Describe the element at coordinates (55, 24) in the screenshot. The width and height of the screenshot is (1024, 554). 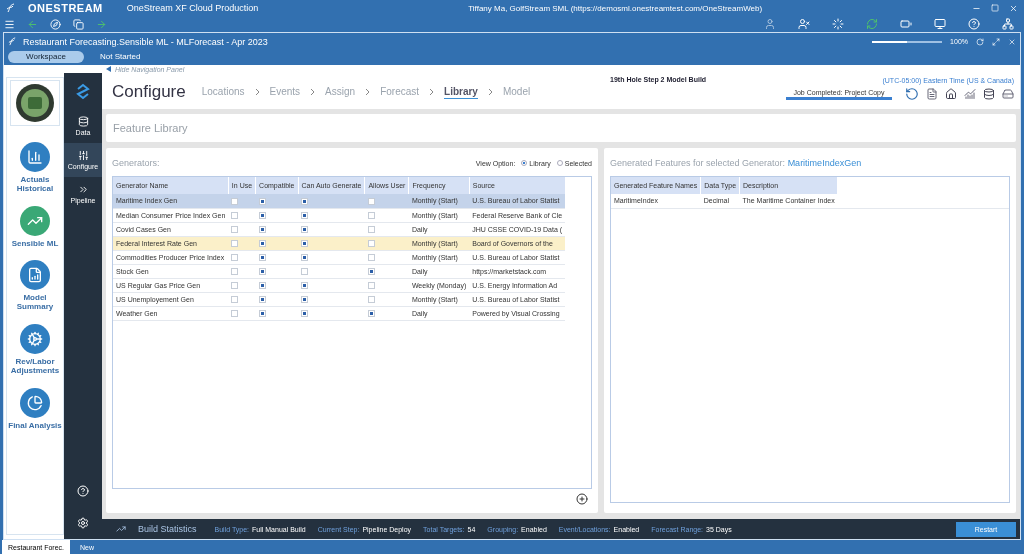
I see `compass-icon` at that location.